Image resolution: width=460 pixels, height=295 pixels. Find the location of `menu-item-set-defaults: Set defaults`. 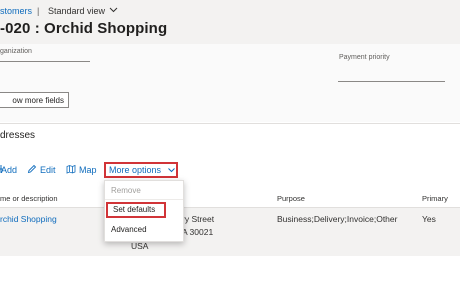

menu-item-set-defaults: Set defaults is located at coordinates (136, 210).